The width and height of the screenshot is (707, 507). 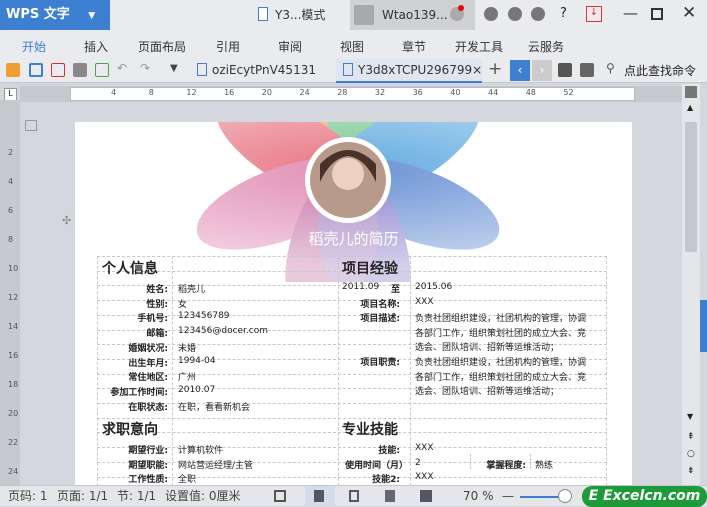 I want to click on tab-label: oziEcytPnV45131, so click(x=264, y=70).